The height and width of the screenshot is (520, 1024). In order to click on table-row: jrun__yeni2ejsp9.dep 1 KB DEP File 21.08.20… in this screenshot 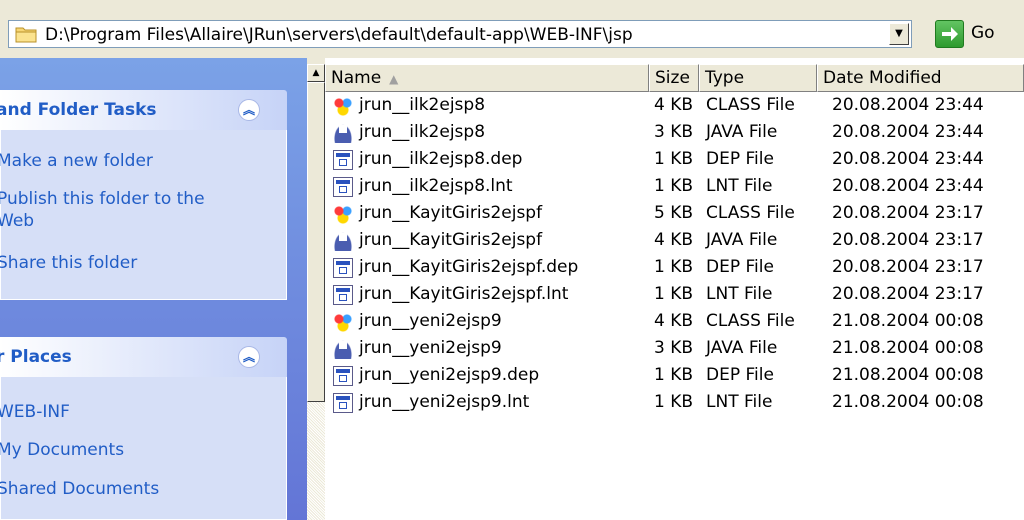, I will do `click(674, 375)`.